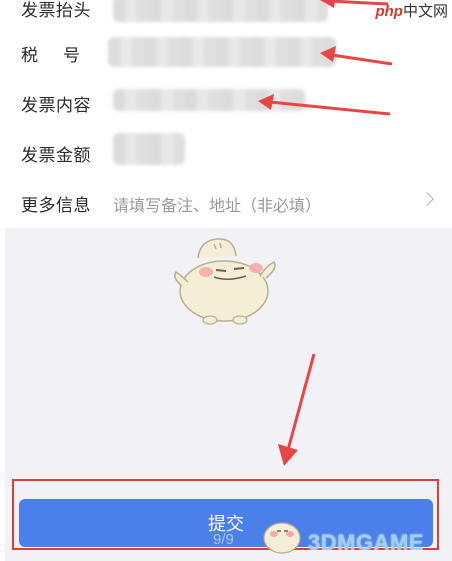  I want to click on mascot-illustration-icon, so click(225, 281).